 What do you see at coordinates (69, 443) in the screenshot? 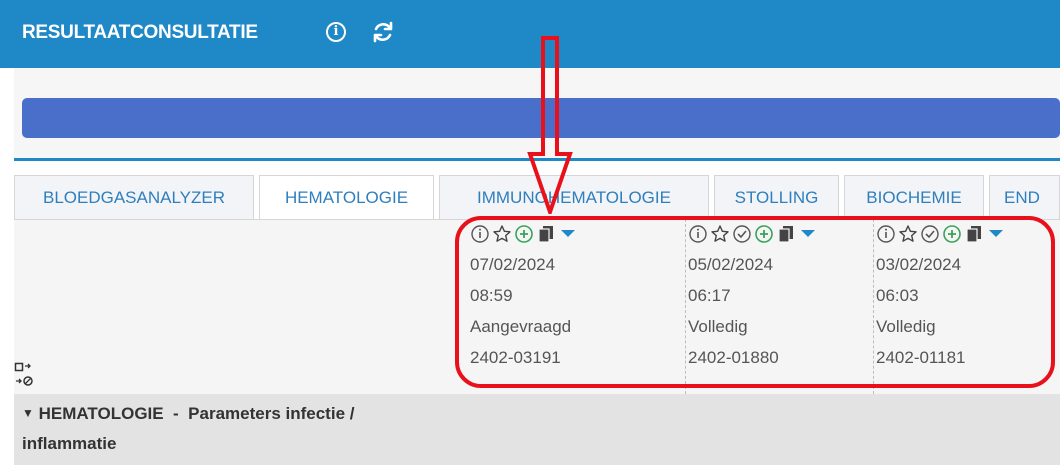
I see `section-title-line2: inflammatie` at bounding box center [69, 443].